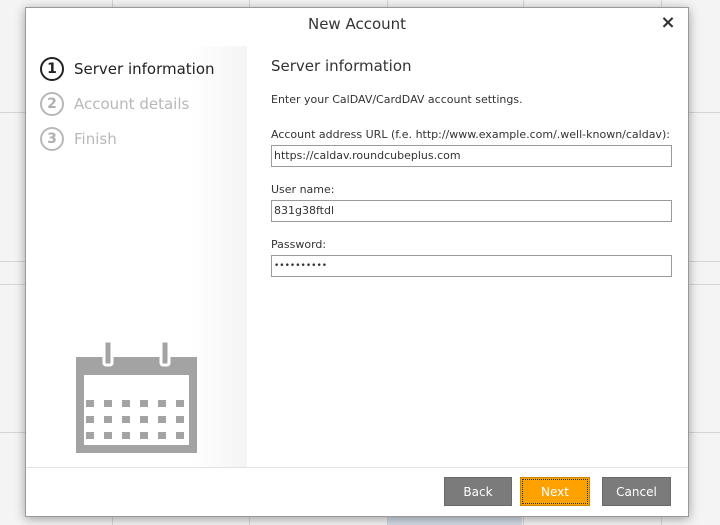  Describe the element at coordinates (478, 491) in the screenshot. I see `back-button: Back` at that location.